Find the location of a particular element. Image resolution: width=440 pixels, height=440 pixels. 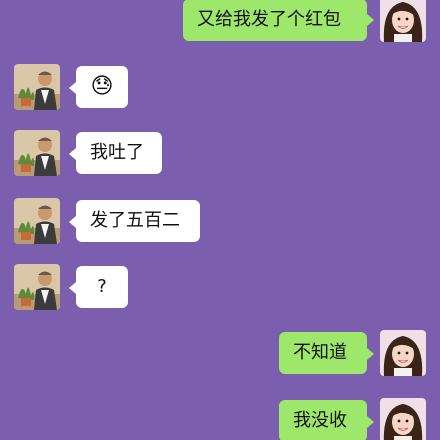

sweat-emoji-icon: 😓 is located at coordinates (102, 86).